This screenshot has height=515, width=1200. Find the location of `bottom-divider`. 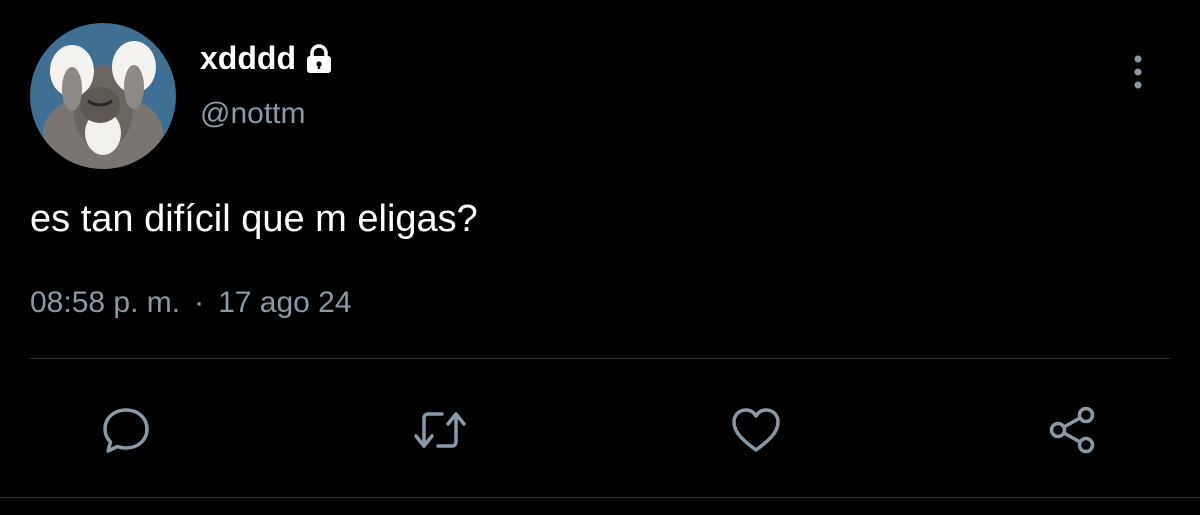

bottom-divider is located at coordinates (600, 497).